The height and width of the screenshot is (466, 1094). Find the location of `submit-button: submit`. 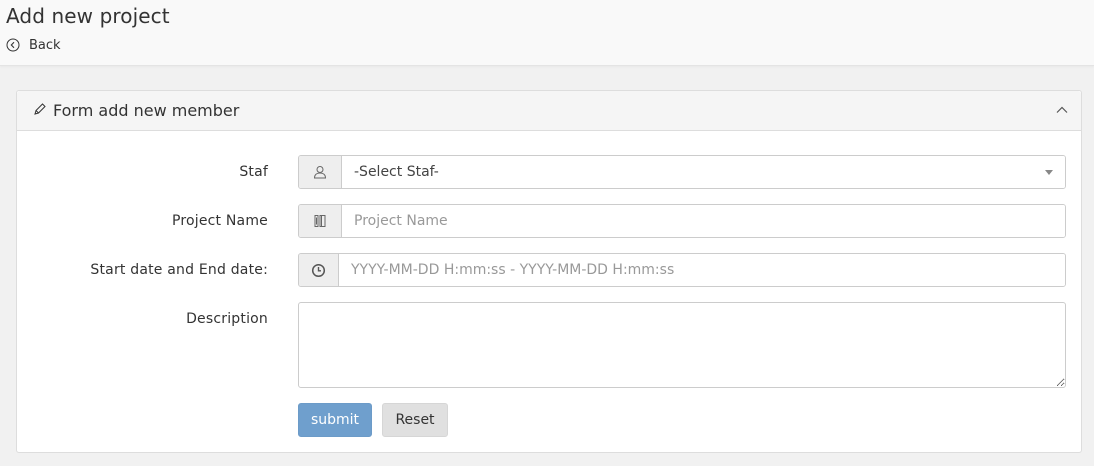

submit-button: submit is located at coordinates (335, 420).